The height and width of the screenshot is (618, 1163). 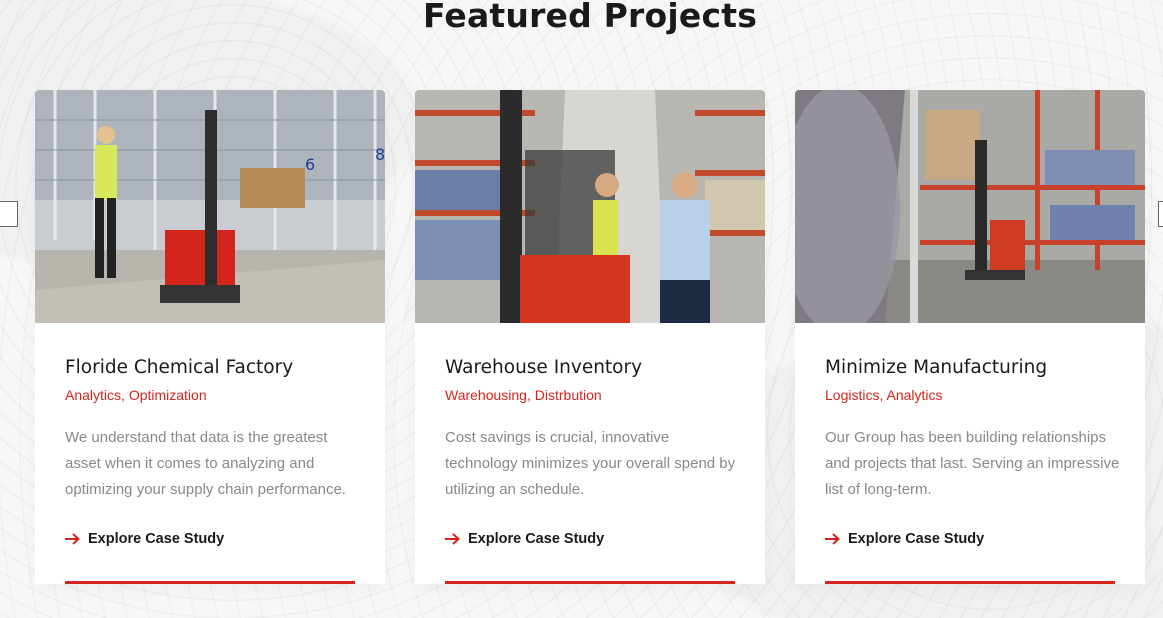 What do you see at coordinates (310, 164) in the screenshot?
I see `svg-text: 6` at bounding box center [310, 164].